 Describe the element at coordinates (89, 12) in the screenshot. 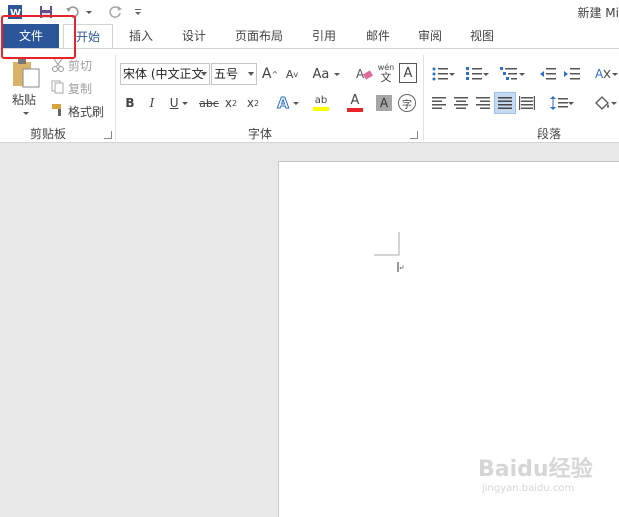

I see `undo-dropdown-icon` at that location.